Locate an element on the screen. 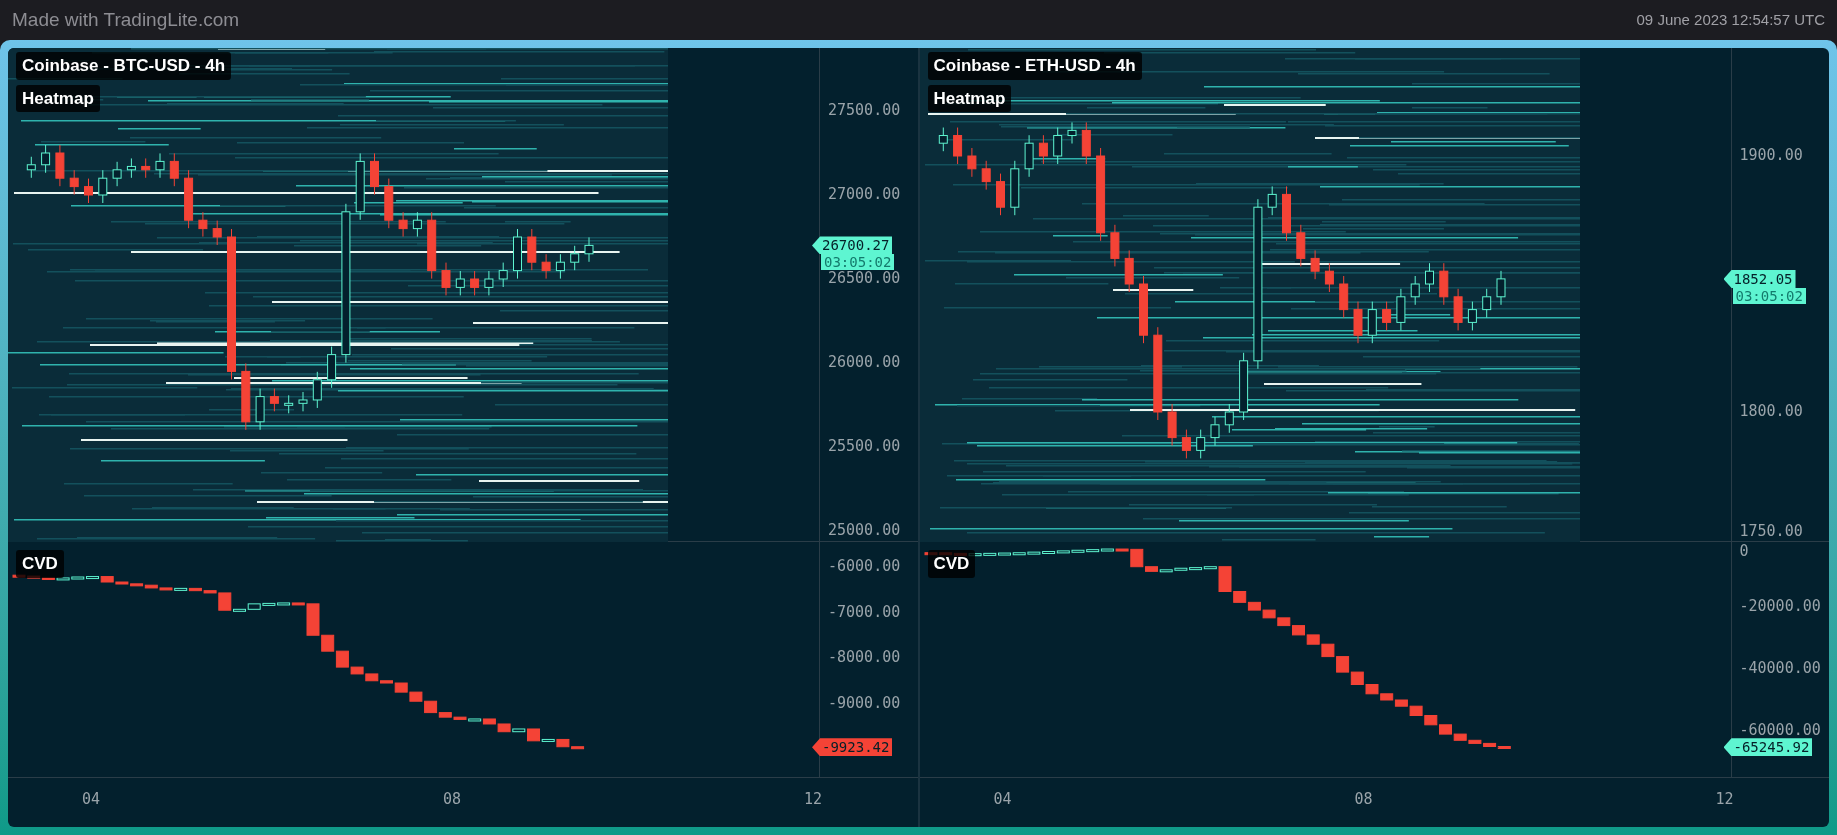  price-badge: 26700.27 is located at coordinates (852, 245).